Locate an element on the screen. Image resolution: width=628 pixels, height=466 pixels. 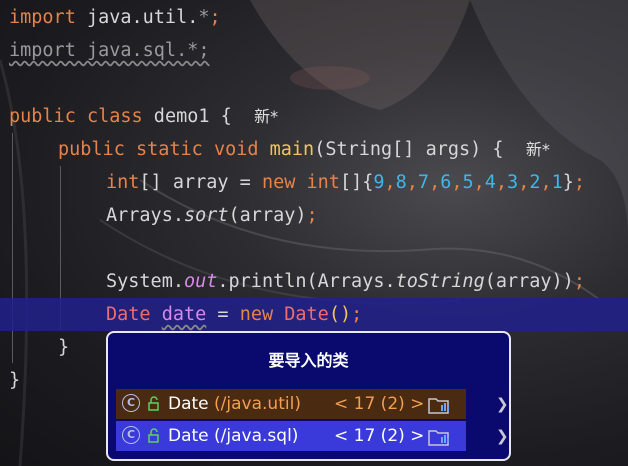
method-name: main is located at coordinates (292, 149).